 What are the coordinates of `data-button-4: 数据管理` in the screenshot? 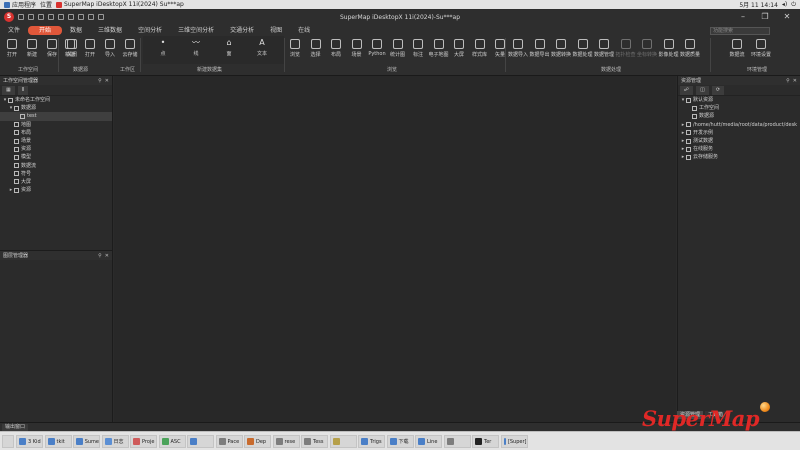 It's located at (604, 50).